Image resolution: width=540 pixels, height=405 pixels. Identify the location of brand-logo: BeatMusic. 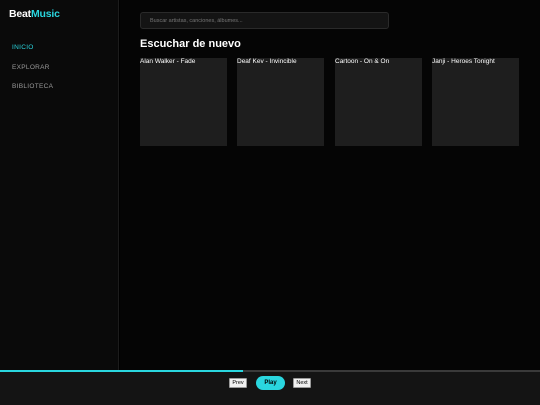
(34, 14).